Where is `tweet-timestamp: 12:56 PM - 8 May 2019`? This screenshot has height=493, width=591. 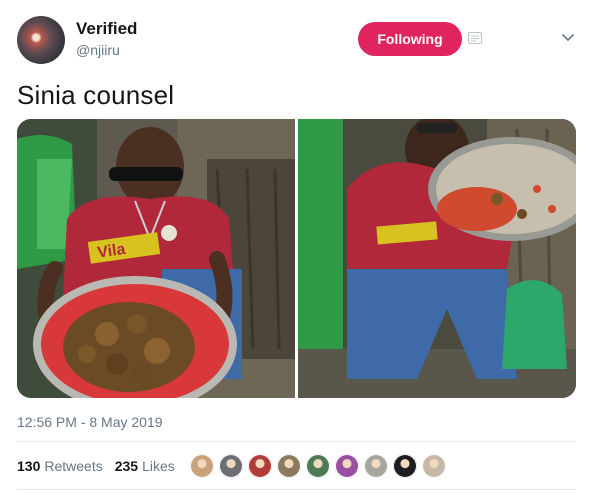
tweet-timestamp: 12:56 PM - 8 May 2019 is located at coordinates (90, 422).